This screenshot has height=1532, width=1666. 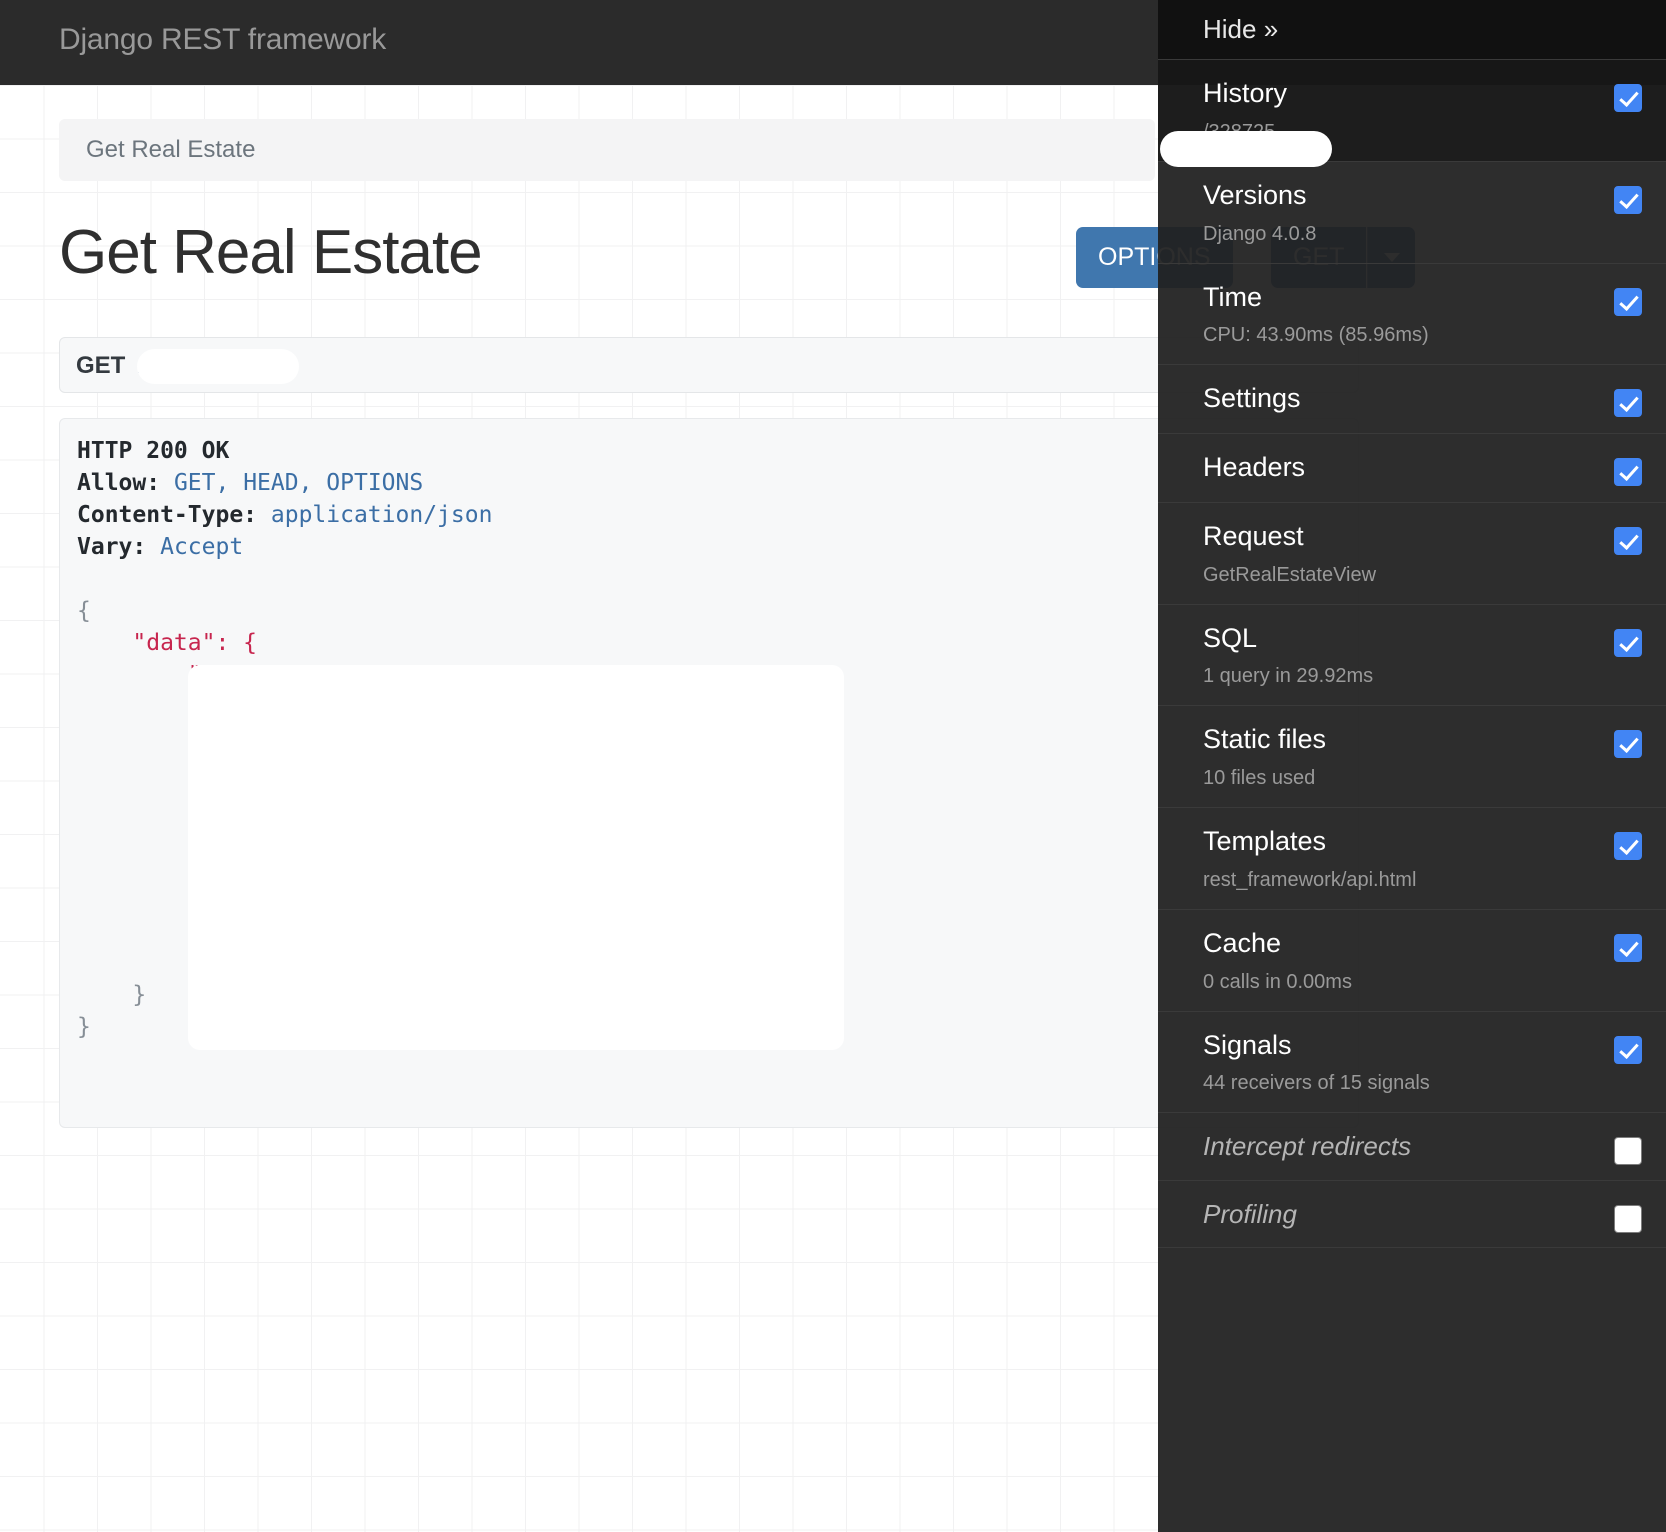 What do you see at coordinates (1628, 1218) in the screenshot?
I see `toolbar-checkbox-profiling` at bounding box center [1628, 1218].